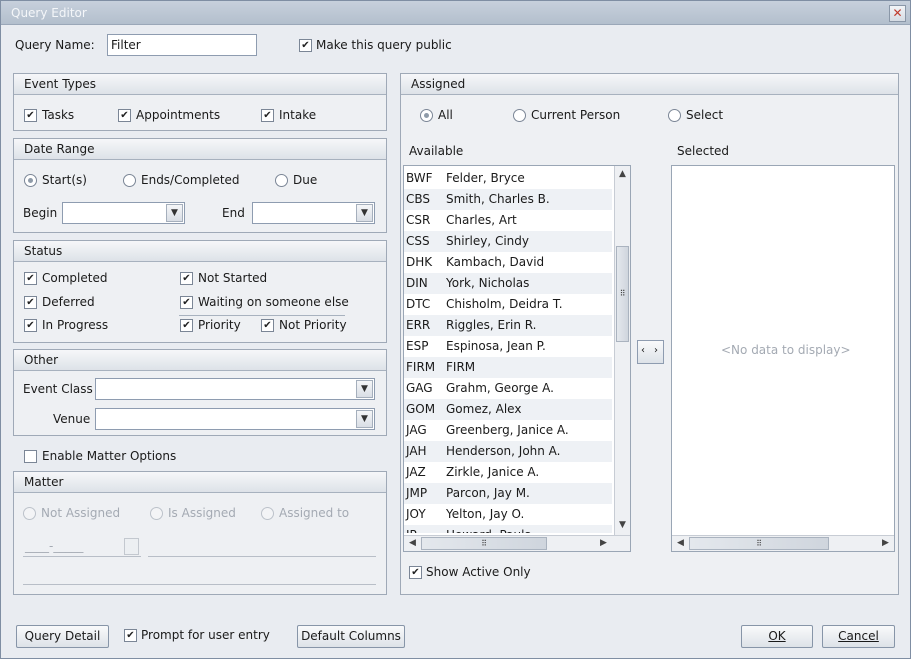 The image size is (911, 659). I want to click on select-radio, so click(674, 115).